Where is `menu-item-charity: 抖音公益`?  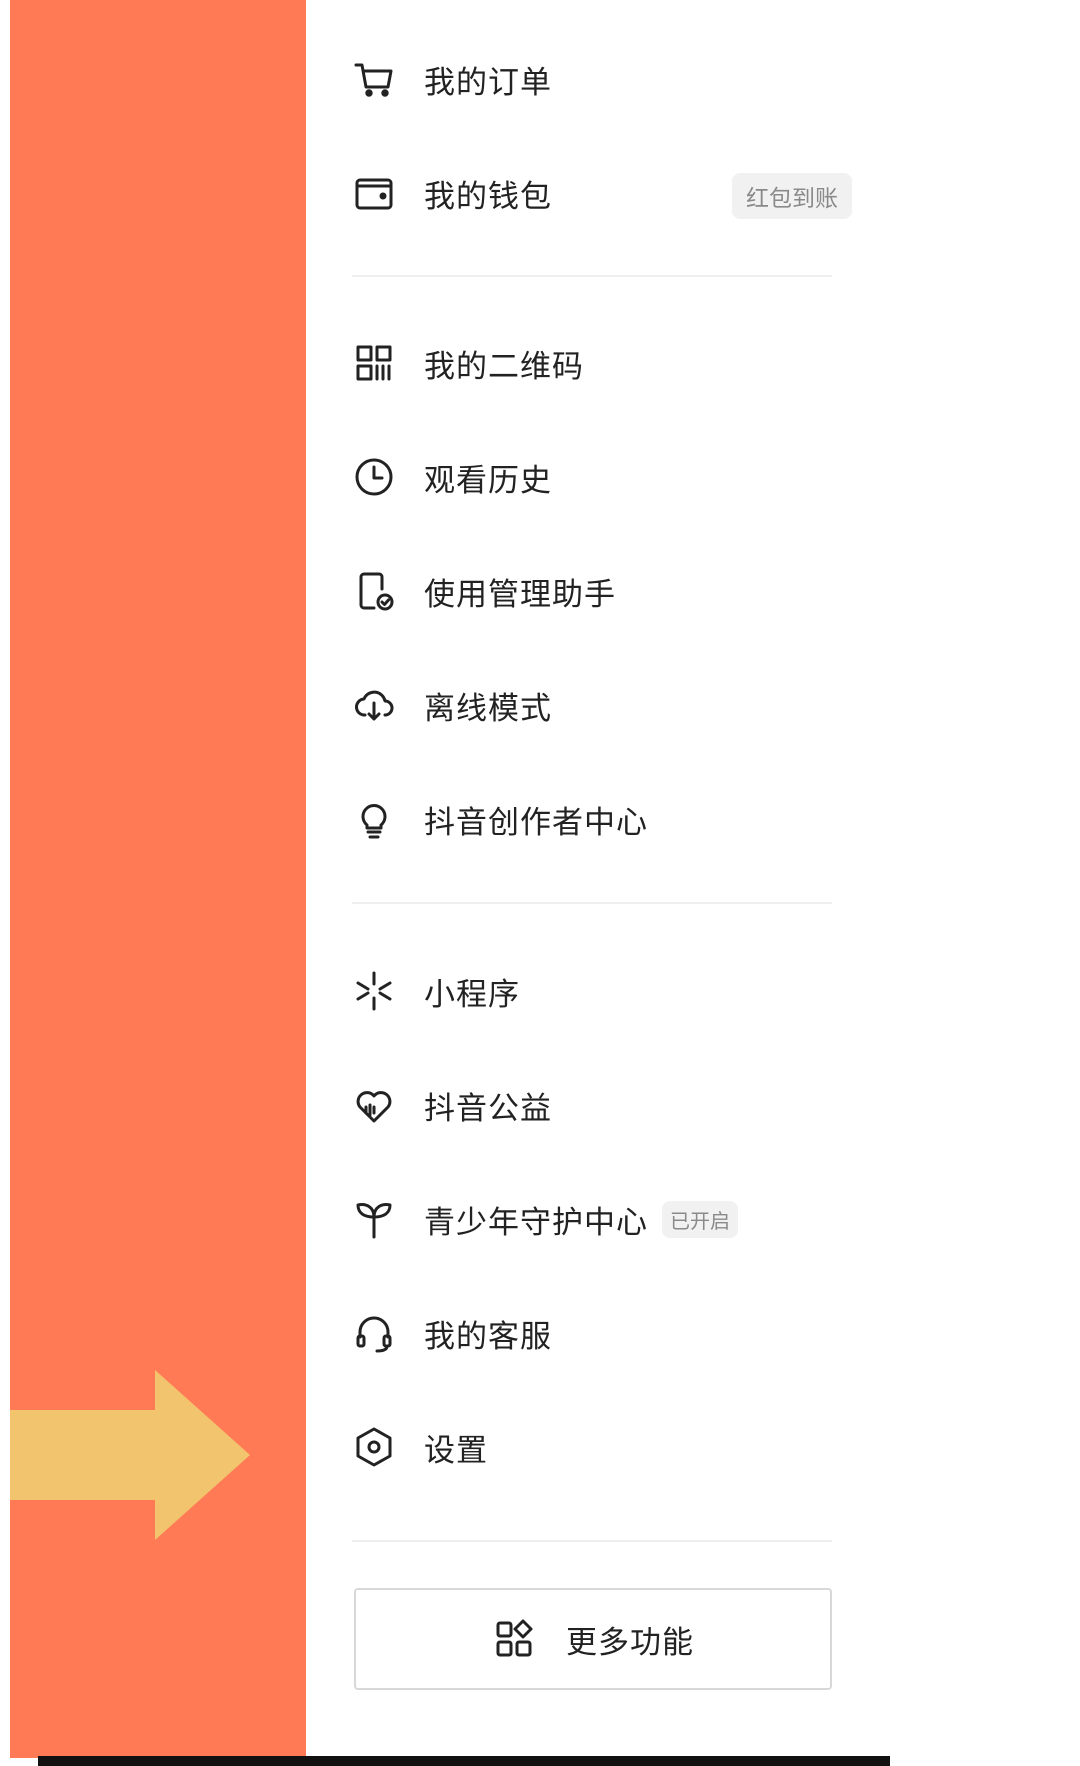 menu-item-charity: 抖音公益 is located at coordinates (602, 1105).